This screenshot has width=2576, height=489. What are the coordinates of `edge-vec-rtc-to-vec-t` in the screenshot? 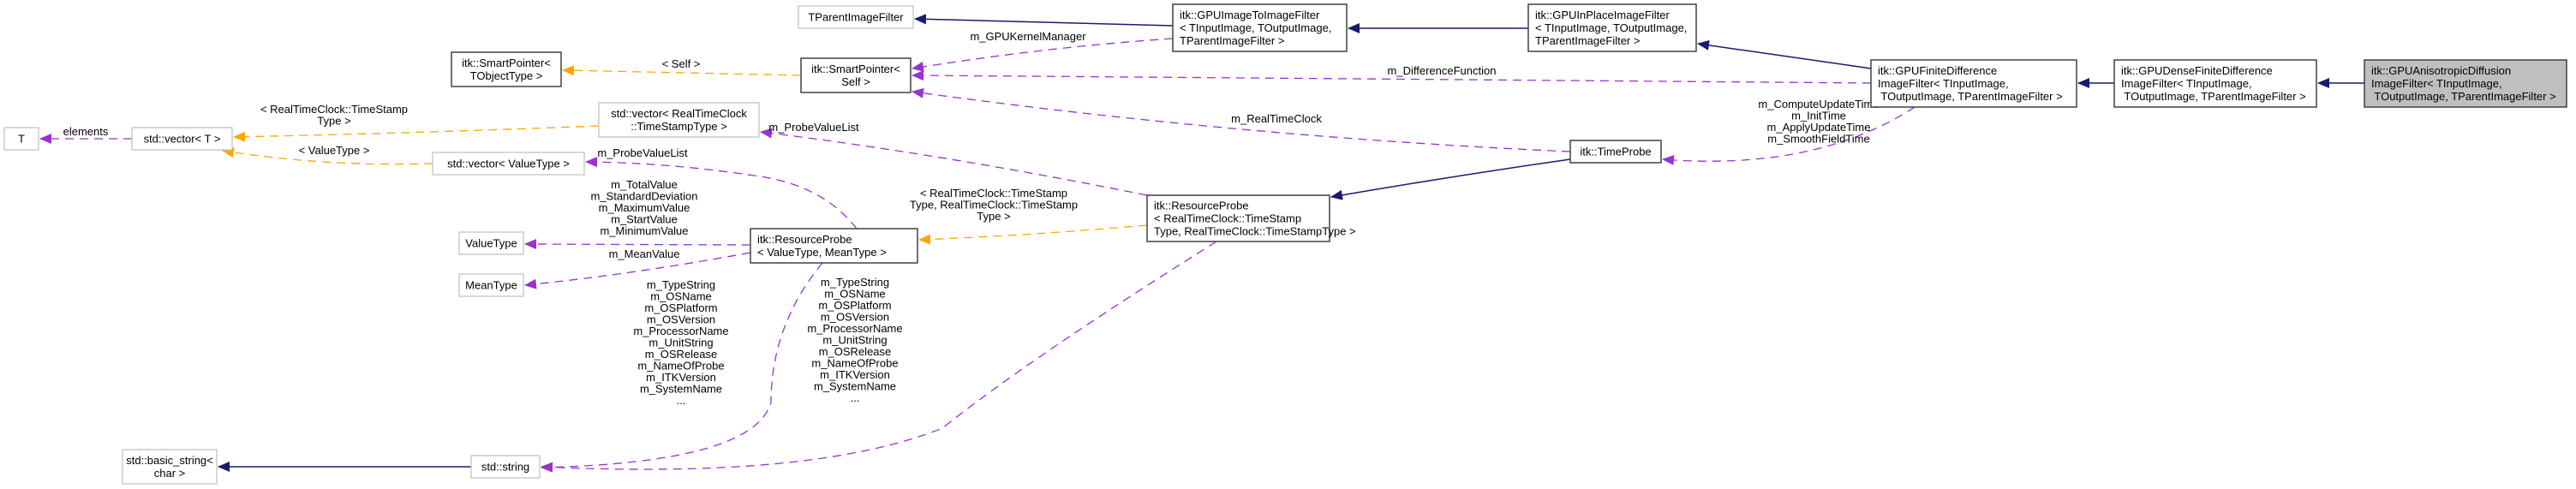 It's located at (417, 133).